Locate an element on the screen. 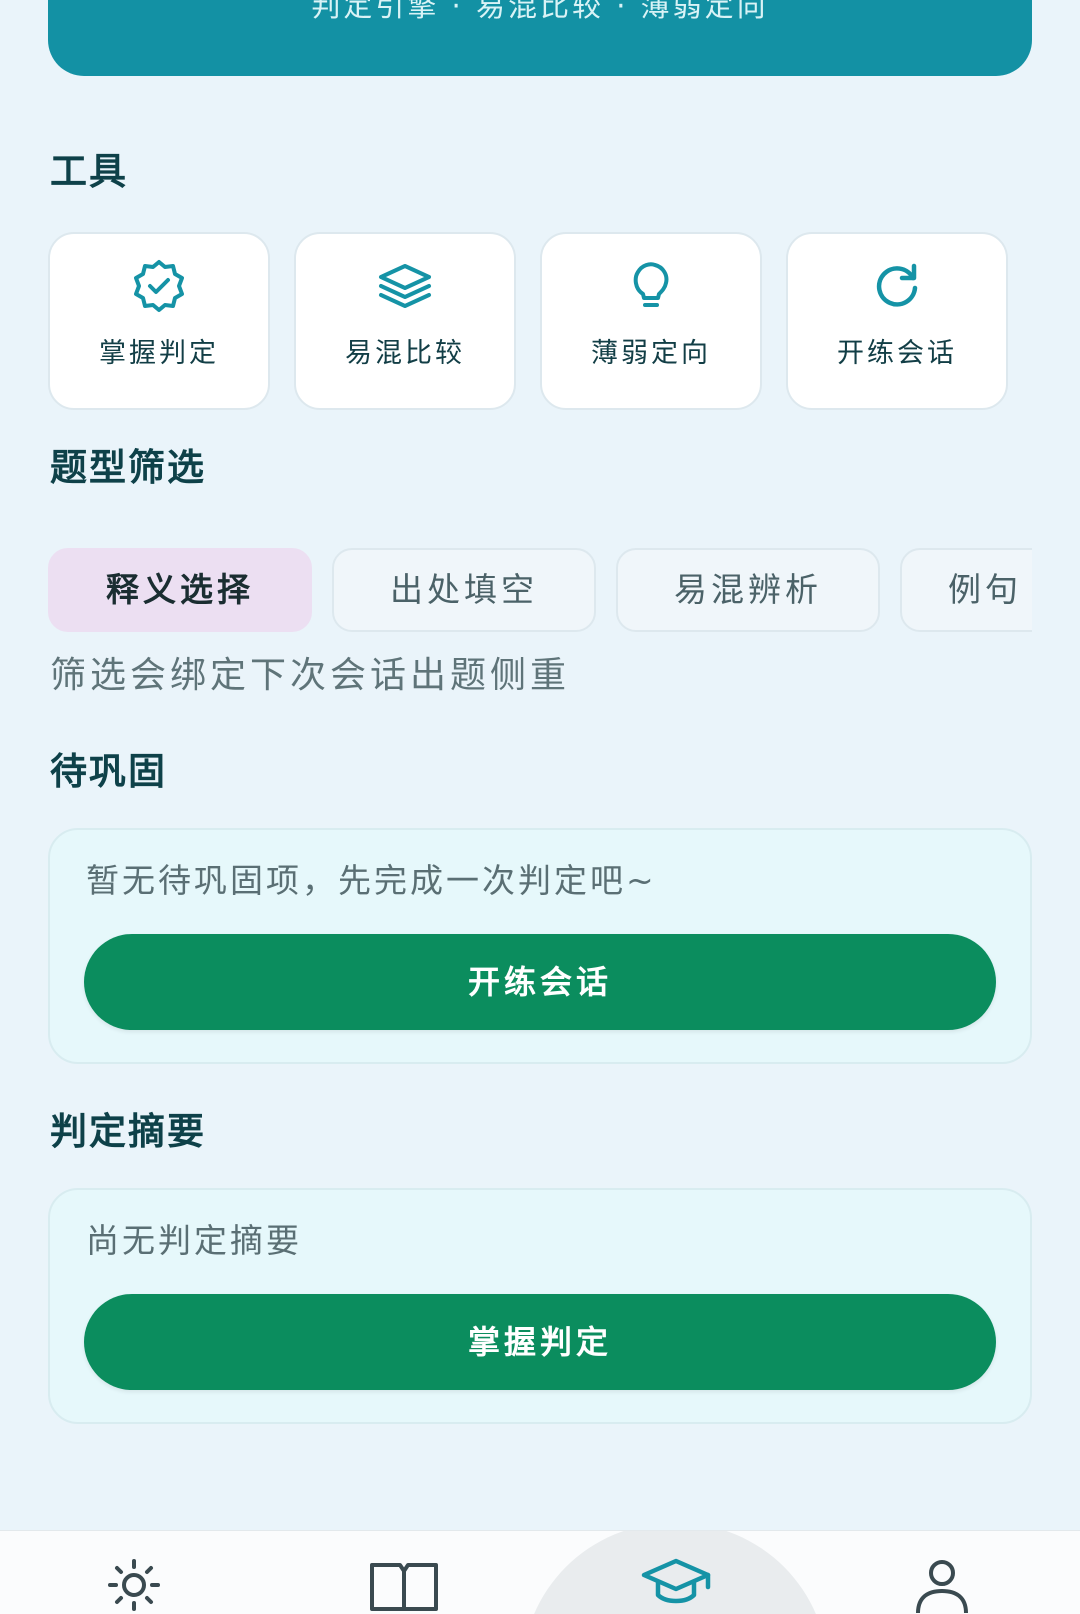 This screenshot has width=1080, height=1614. question-type-filter: 释义选择 出处填空 易混辨析 例句 is located at coordinates (540, 593).